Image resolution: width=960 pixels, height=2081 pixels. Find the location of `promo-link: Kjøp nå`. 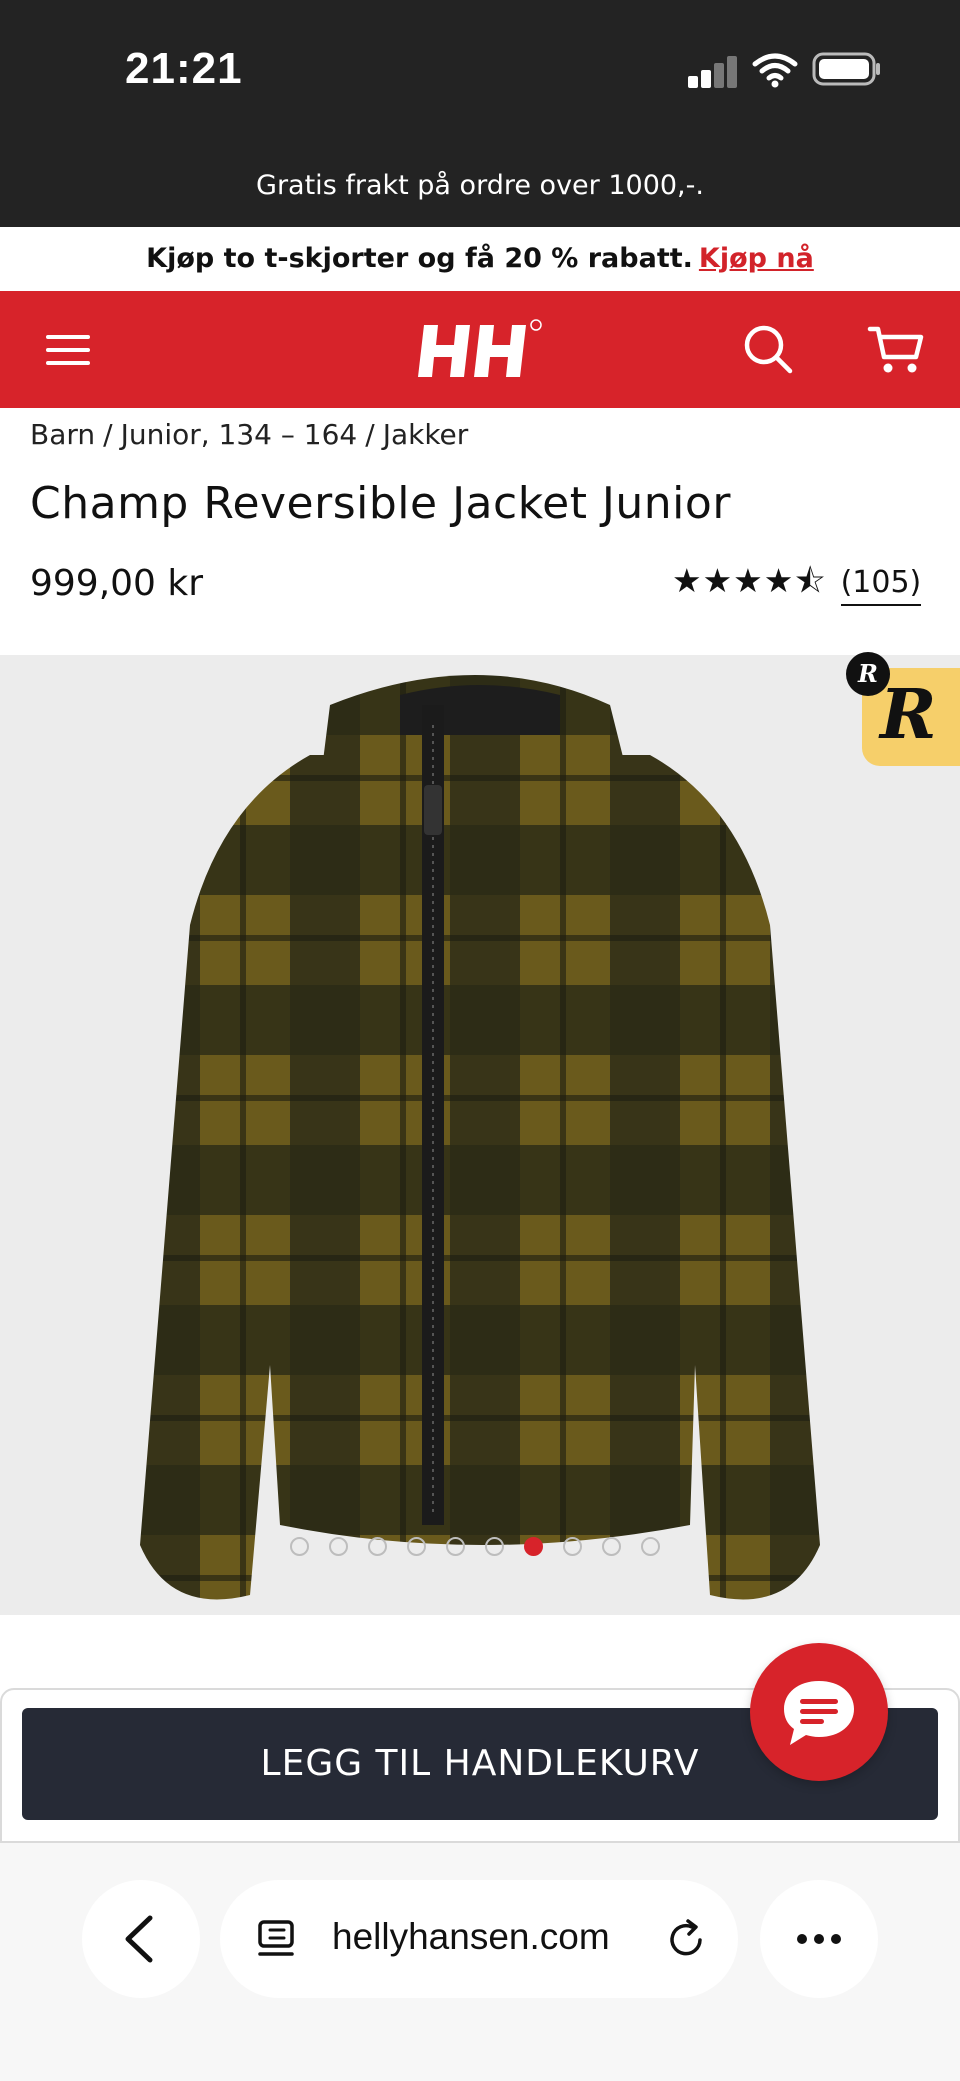

promo-link: Kjøp nå is located at coordinates (756, 258).